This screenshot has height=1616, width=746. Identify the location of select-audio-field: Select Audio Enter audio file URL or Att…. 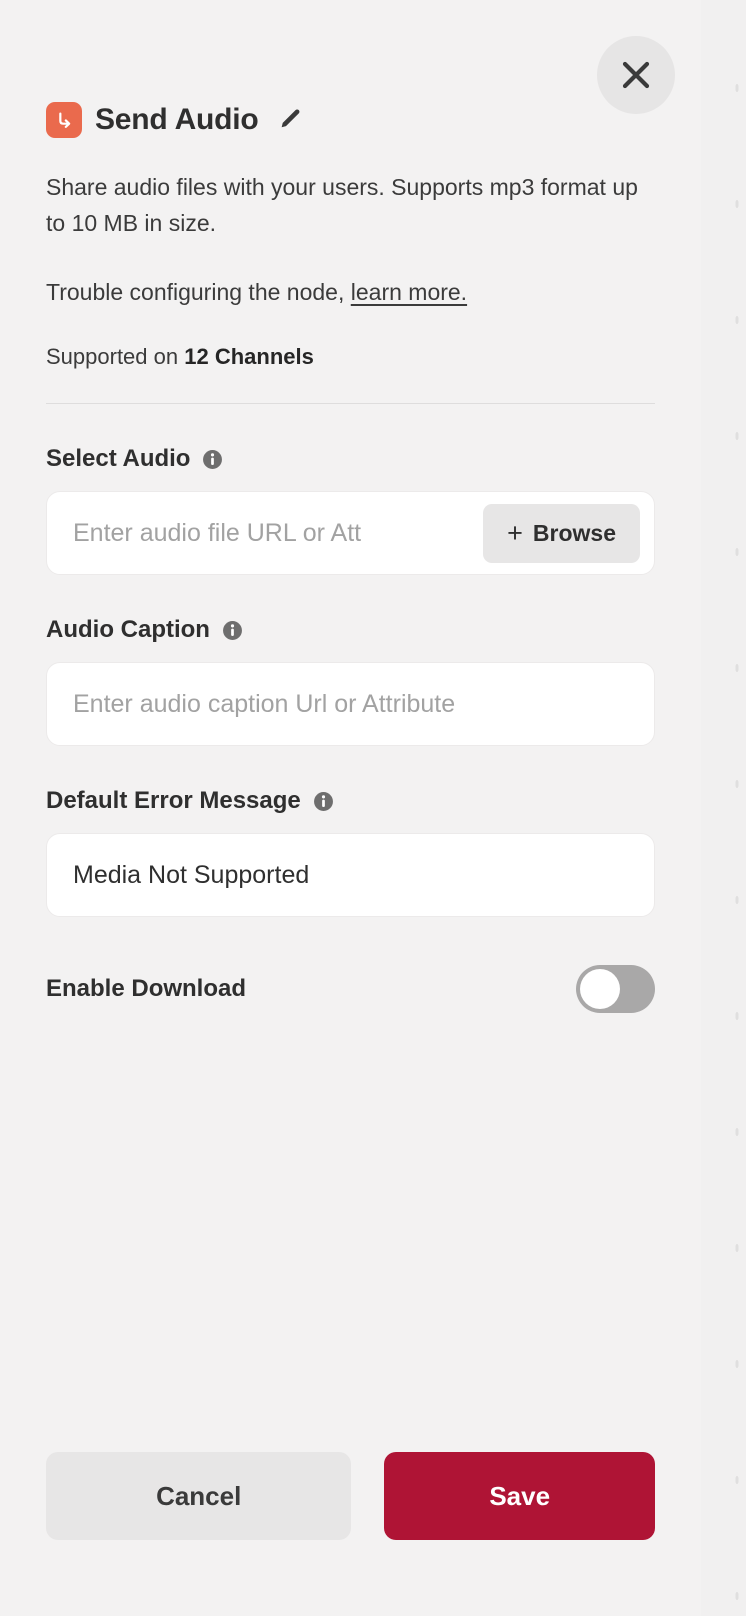
(350, 510).